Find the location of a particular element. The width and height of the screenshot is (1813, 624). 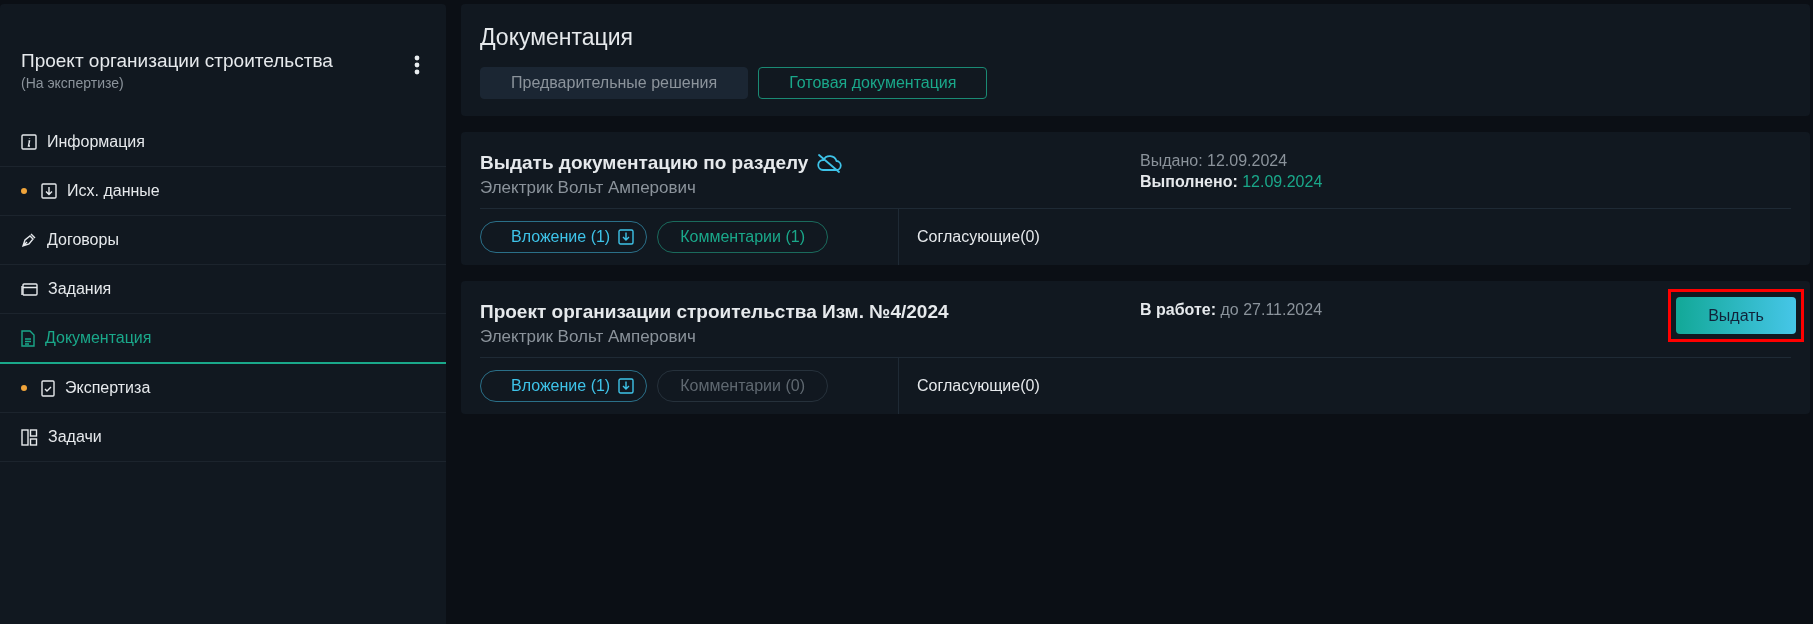

sidebar-item: Договоры is located at coordinates (223, 240).